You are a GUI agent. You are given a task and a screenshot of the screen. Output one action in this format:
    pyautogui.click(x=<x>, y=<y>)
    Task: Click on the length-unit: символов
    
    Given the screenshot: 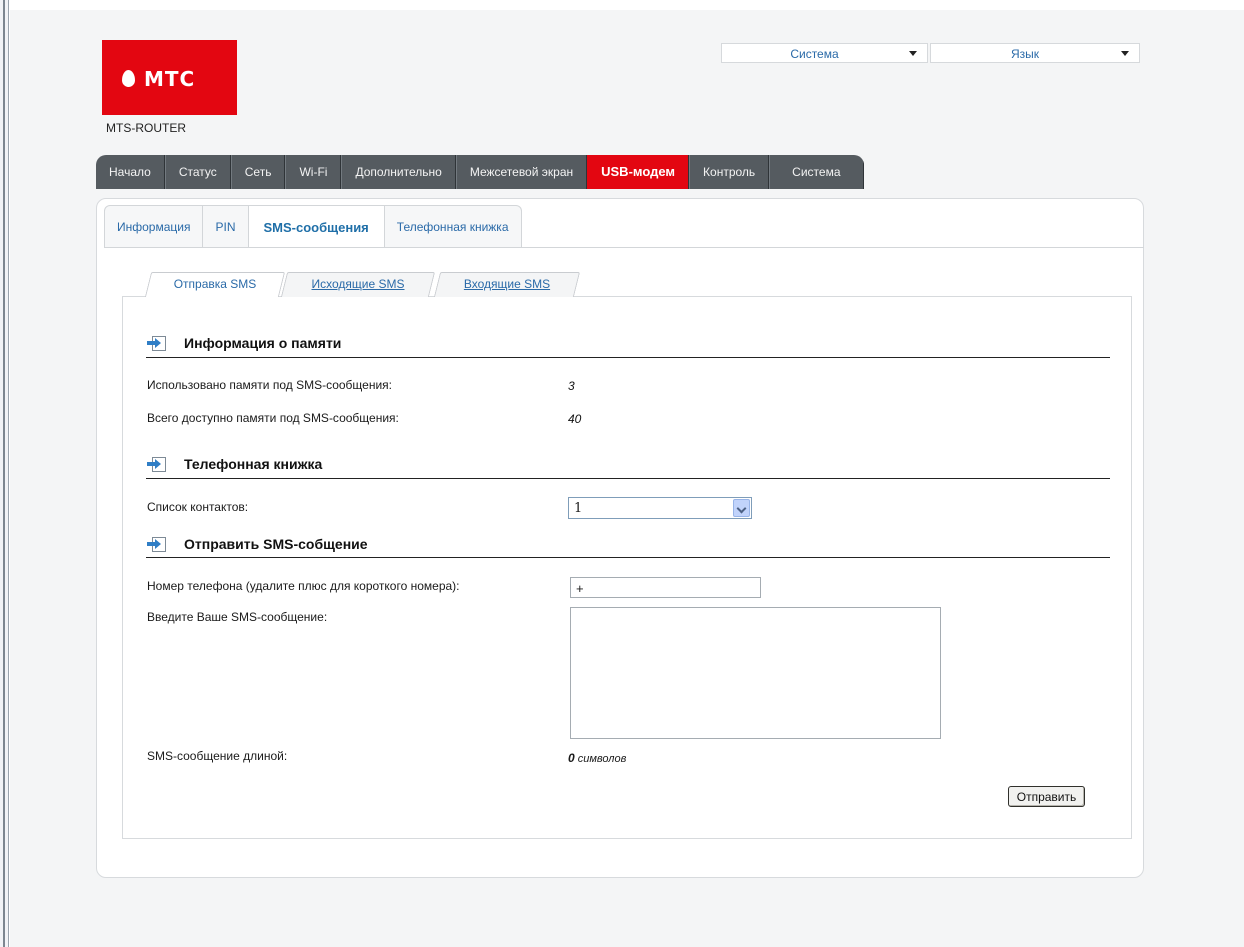 What is the action you would take?
    pyautogui.click(x=600, y=759)
    